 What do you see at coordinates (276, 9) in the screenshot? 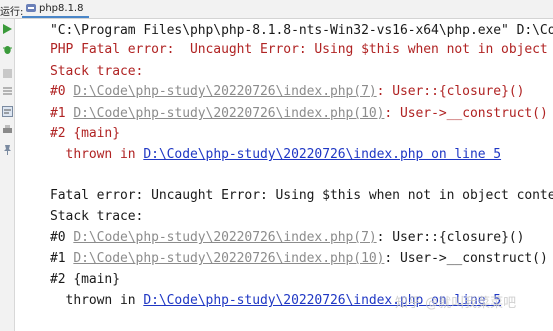
I see `run-tab-bar: 运行: php8.1.8` at bounding box center [276, 9].